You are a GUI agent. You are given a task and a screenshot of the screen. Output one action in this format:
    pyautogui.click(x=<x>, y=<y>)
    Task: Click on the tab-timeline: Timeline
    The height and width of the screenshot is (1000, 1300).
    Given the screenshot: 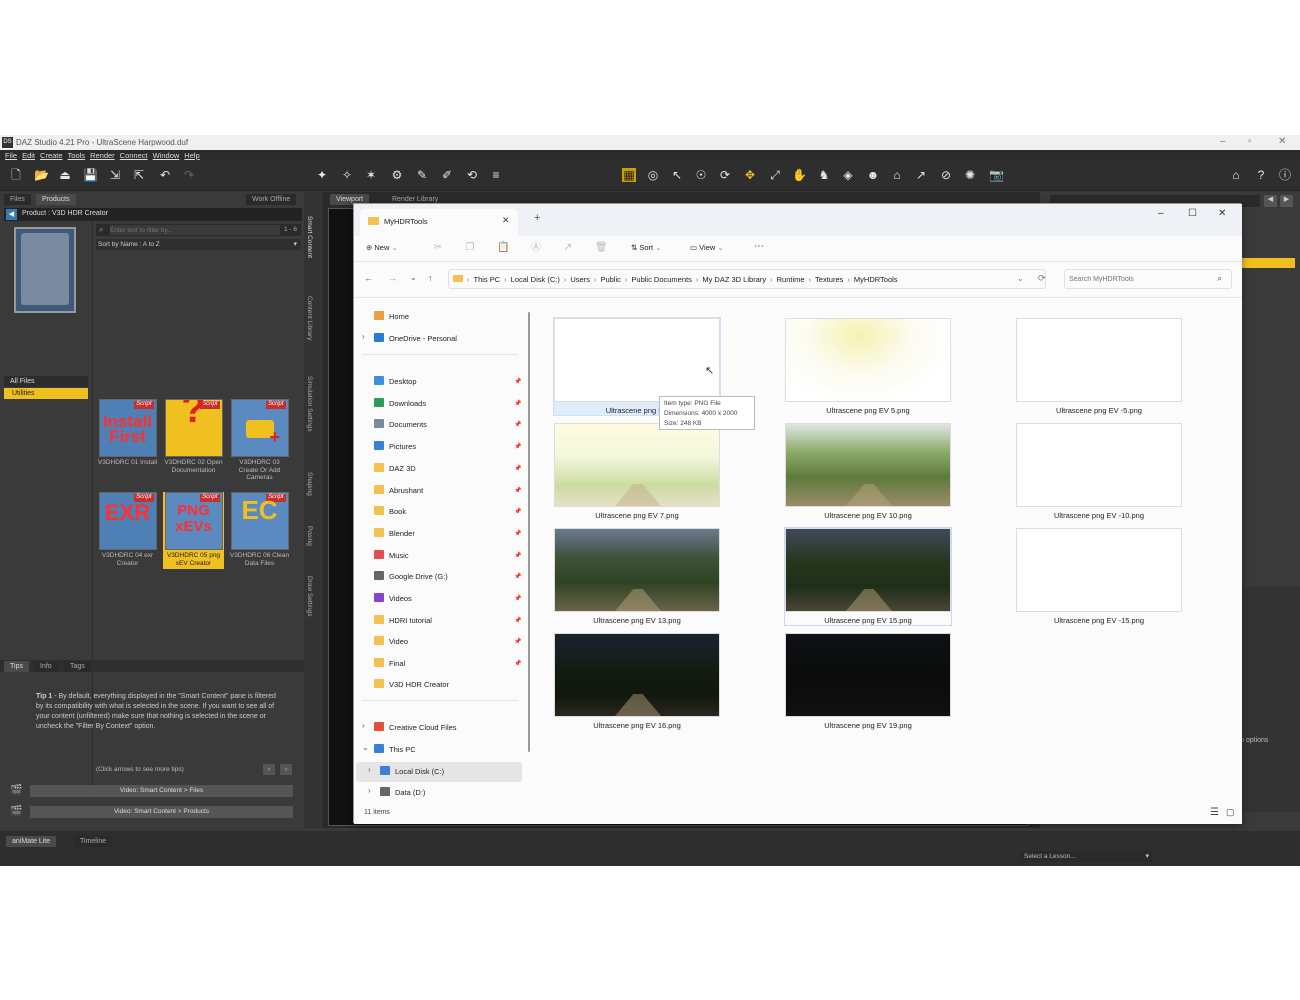 What is the action you would take?
    pyautogui.click(x=93, y=841)
    